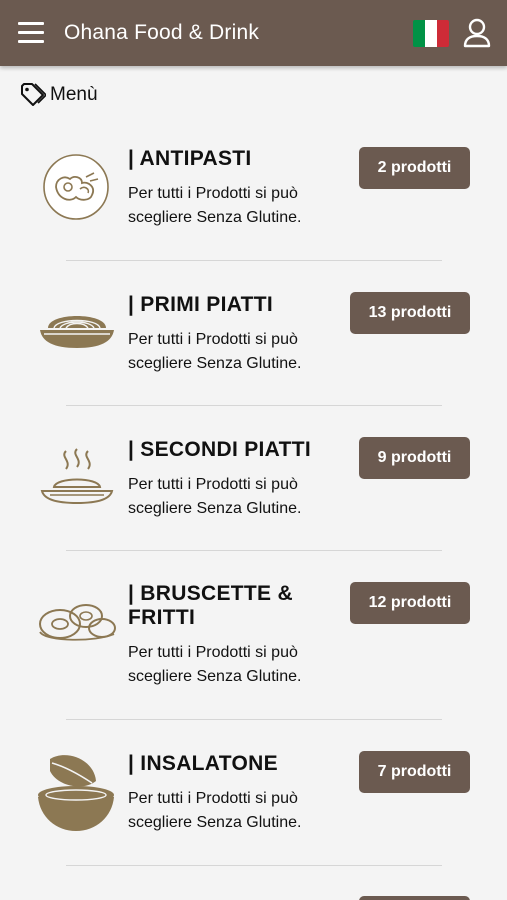 The width and height of the screenshot is (507, 900). Describe the element at coordinates (76, 793) in the screenshot. I see `salad-bowl-icon` at that location.